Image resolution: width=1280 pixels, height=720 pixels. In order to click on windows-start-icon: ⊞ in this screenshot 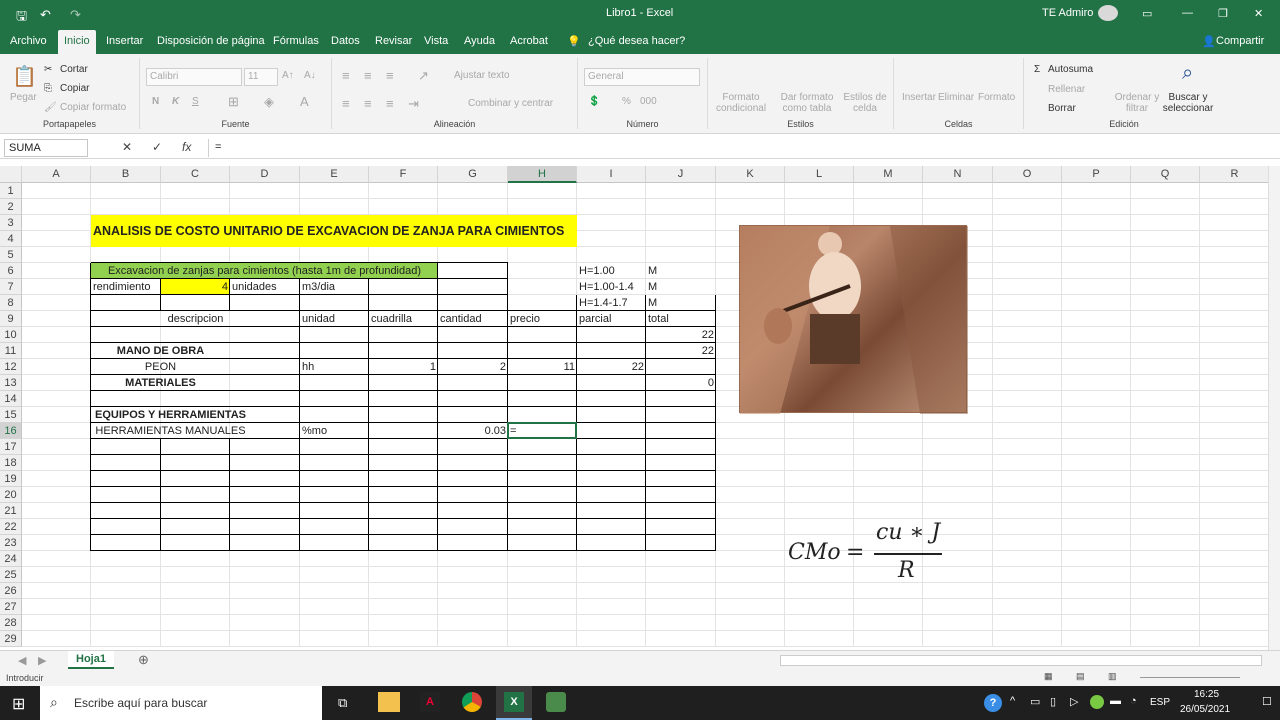, I will do `click(18, 704)`.